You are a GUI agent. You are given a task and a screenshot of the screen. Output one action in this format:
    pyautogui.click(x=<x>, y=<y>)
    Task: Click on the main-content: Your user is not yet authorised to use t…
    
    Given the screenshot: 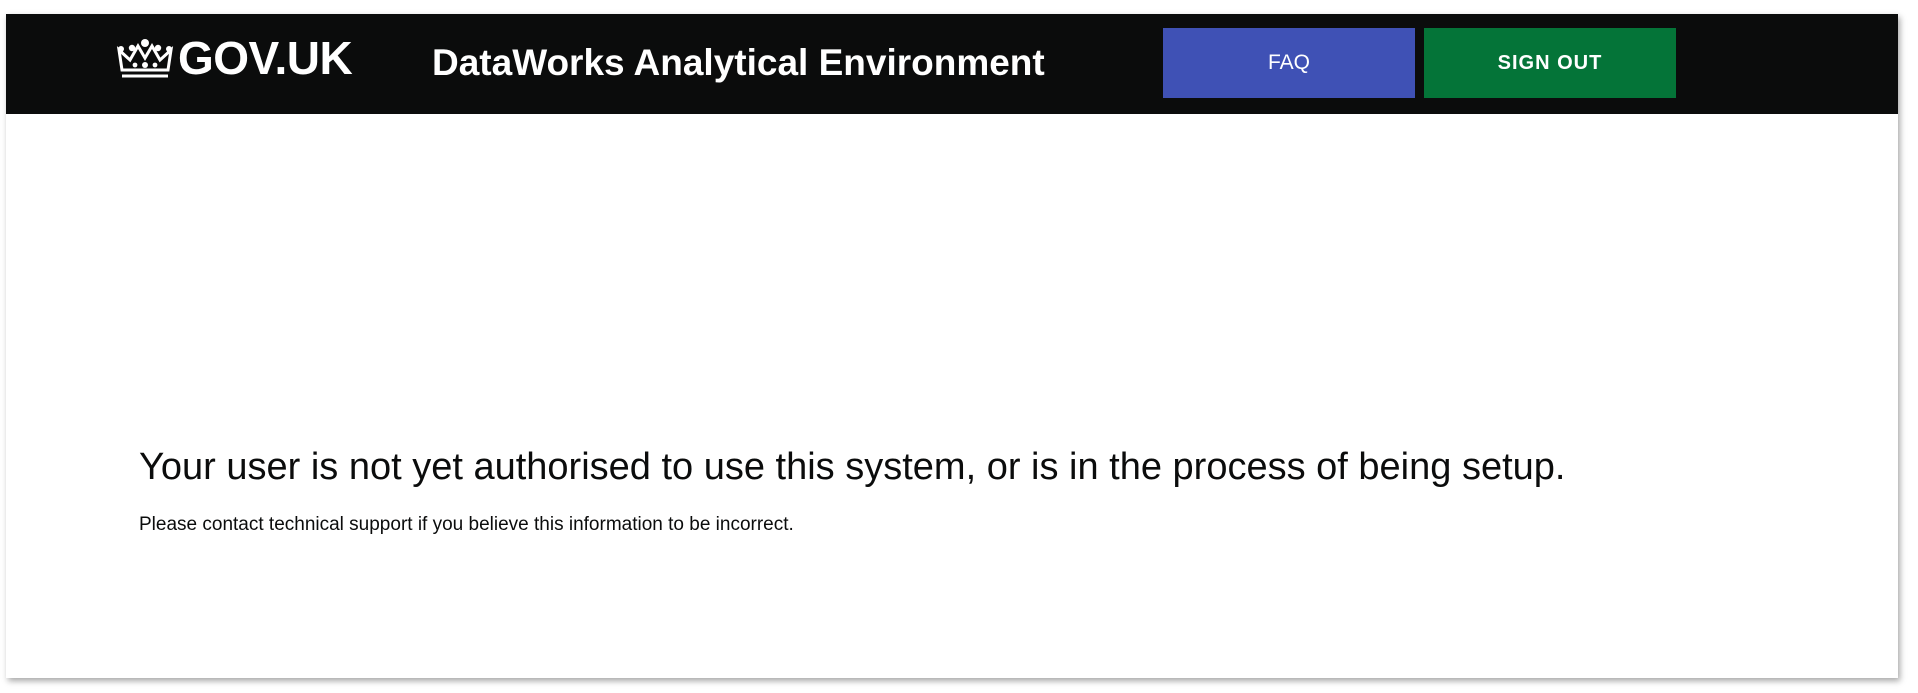 What is the action you would take?
    pyautogui.click(x=998, y=491)
    